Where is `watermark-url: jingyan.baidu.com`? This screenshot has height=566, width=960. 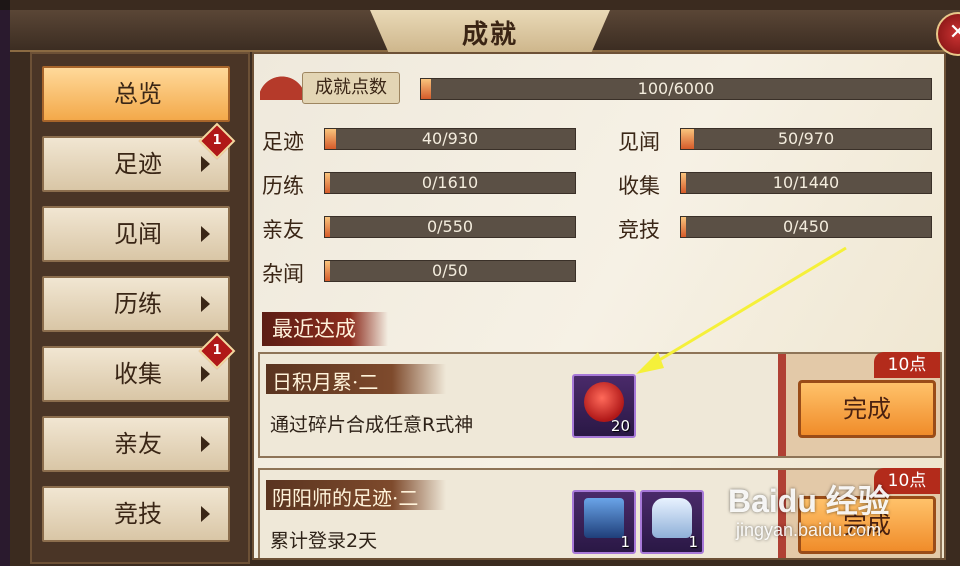
watermark-url: jingyan.baidu.com is located at coordinates (809, 530).